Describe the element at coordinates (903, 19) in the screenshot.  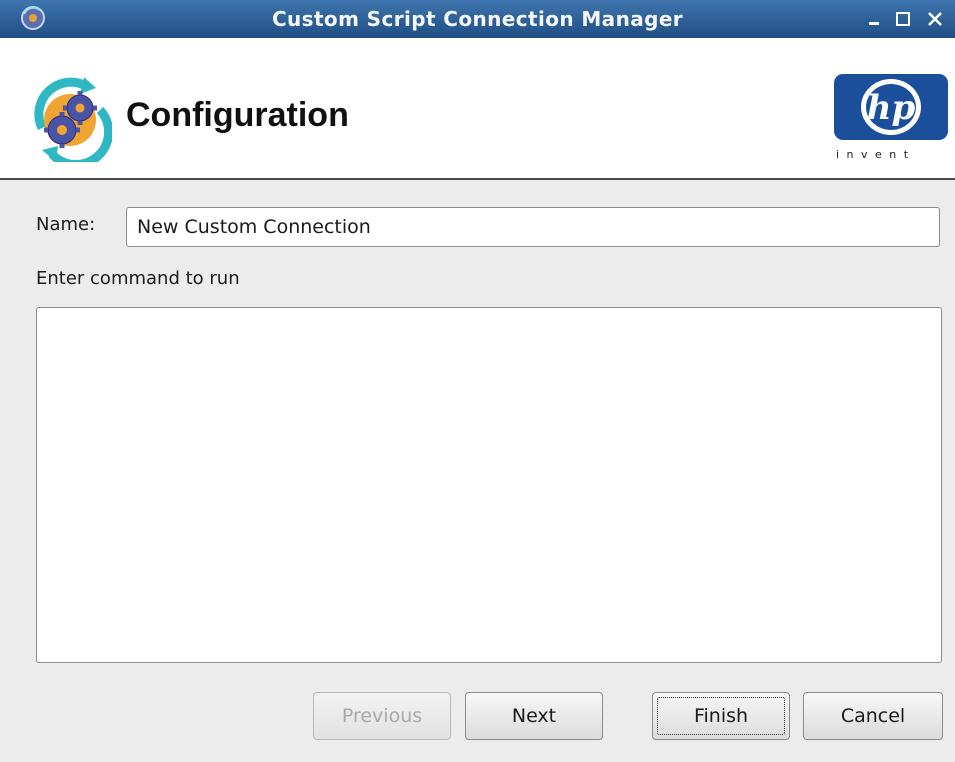
I see `maximize-icon` at that location.